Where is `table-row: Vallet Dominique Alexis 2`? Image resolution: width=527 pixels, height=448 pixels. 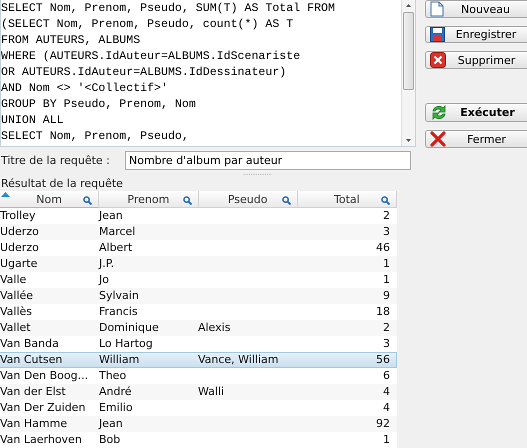 table-row: Vallet Dominique Alexis 2 is located at coordinates (198, 328).